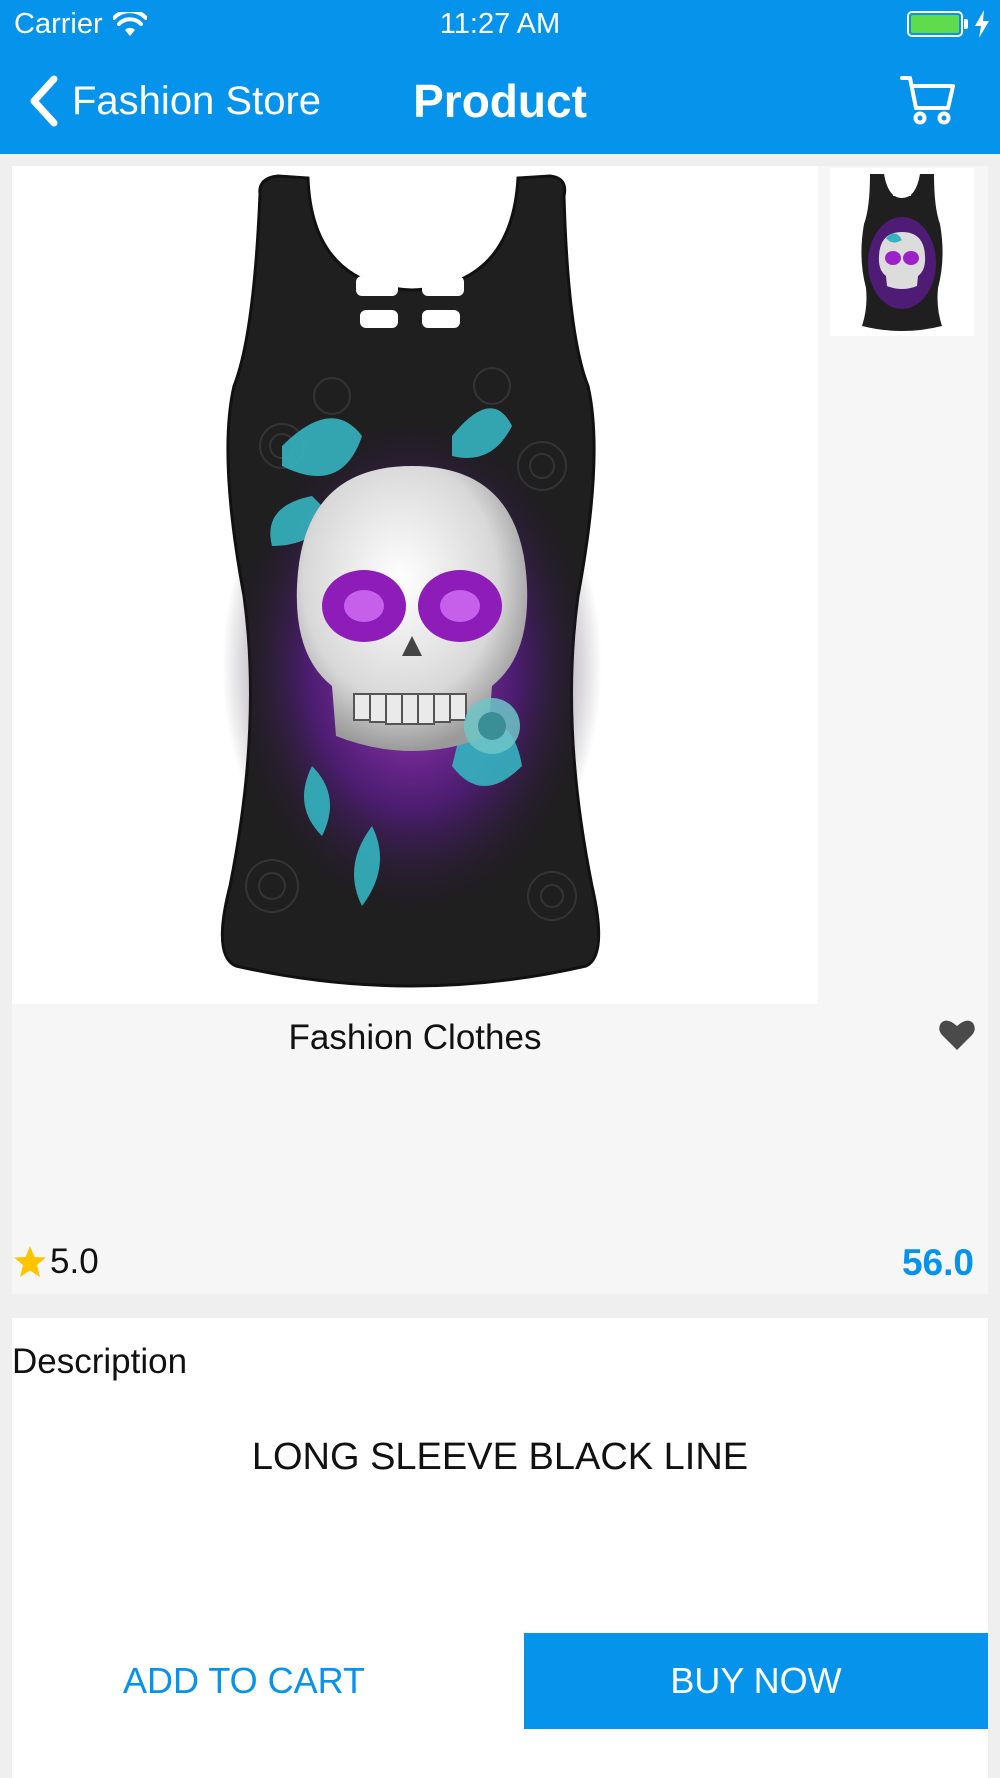 The height and width of the screenshot is (1778, 1000). I want to click on favorite-button, so click(957, 1035).